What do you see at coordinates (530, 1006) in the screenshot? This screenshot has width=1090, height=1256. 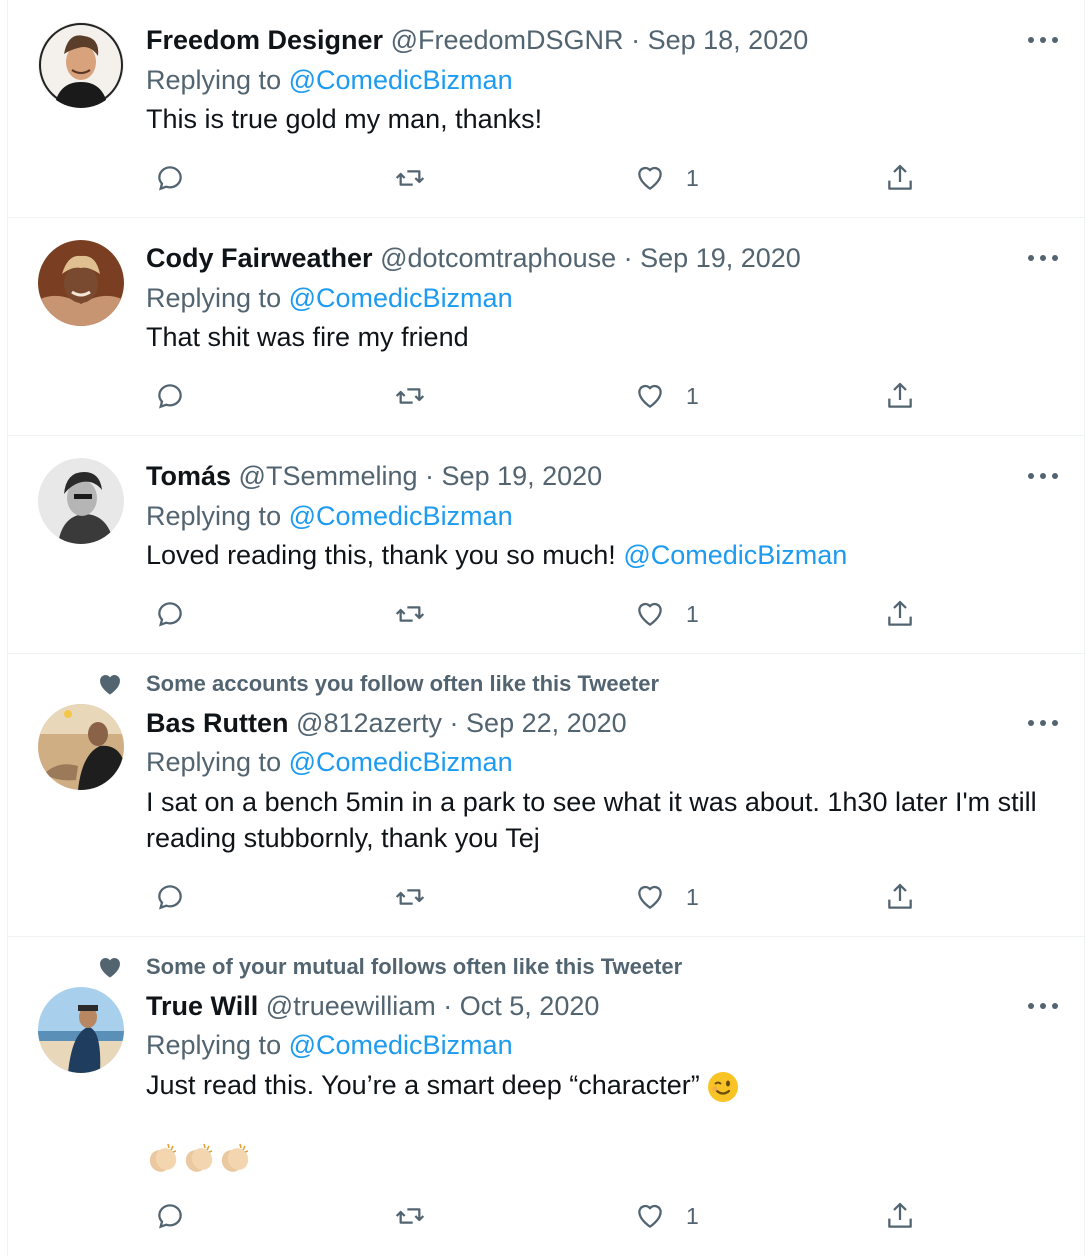 I see `timestamp: Oct 5, 2020` at bounding box center [530, 1006].